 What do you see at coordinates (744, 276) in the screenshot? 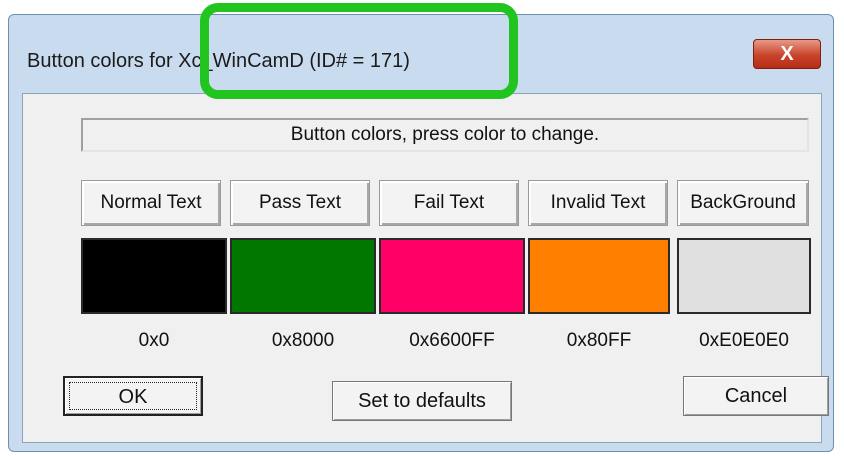
I see `background-color-swatch` at bounding box center [744, 276].